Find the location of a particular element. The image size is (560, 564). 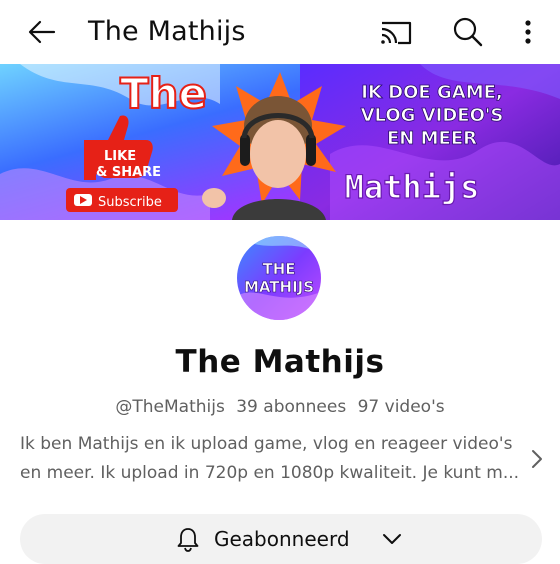

video-count: 97 video's is located at coordinates (401, 407).